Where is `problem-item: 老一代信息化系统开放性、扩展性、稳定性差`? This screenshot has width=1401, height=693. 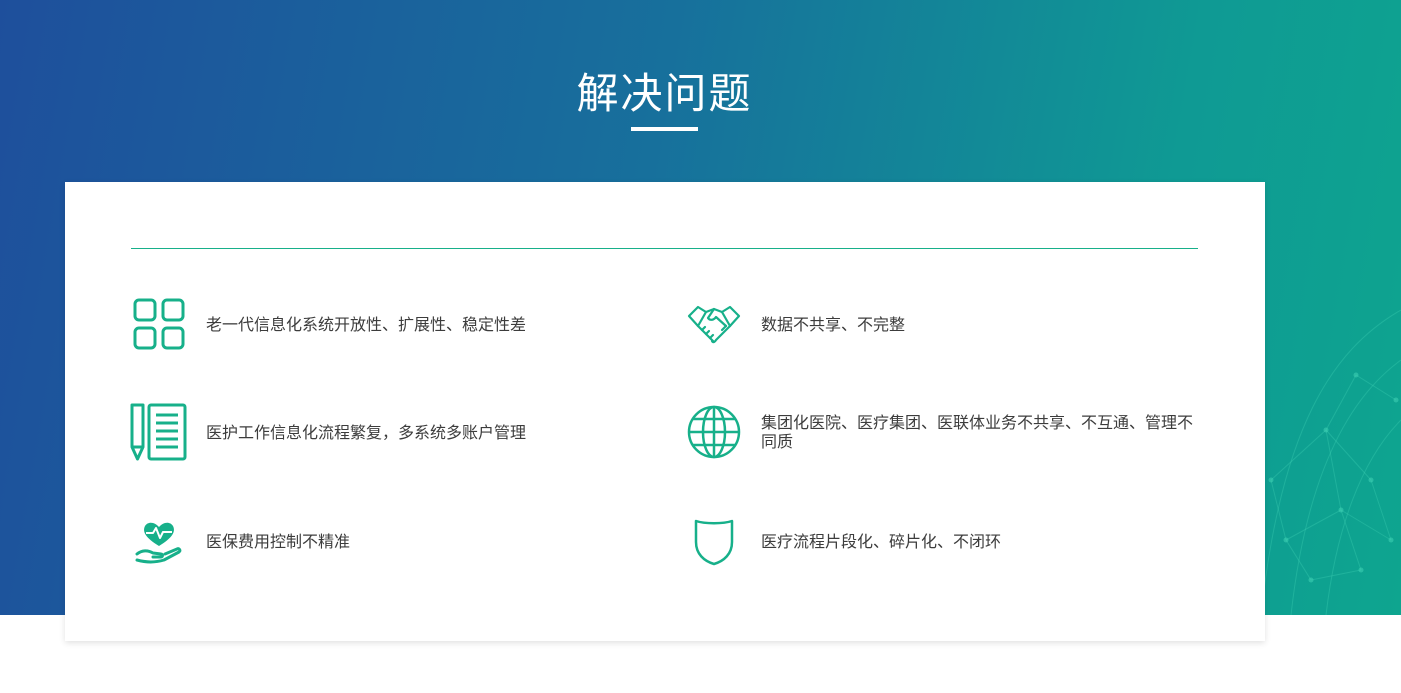
problem-item: 老一代信息化系统开放性、扩展性、稳定性差 is located at coordinates (328, 324).